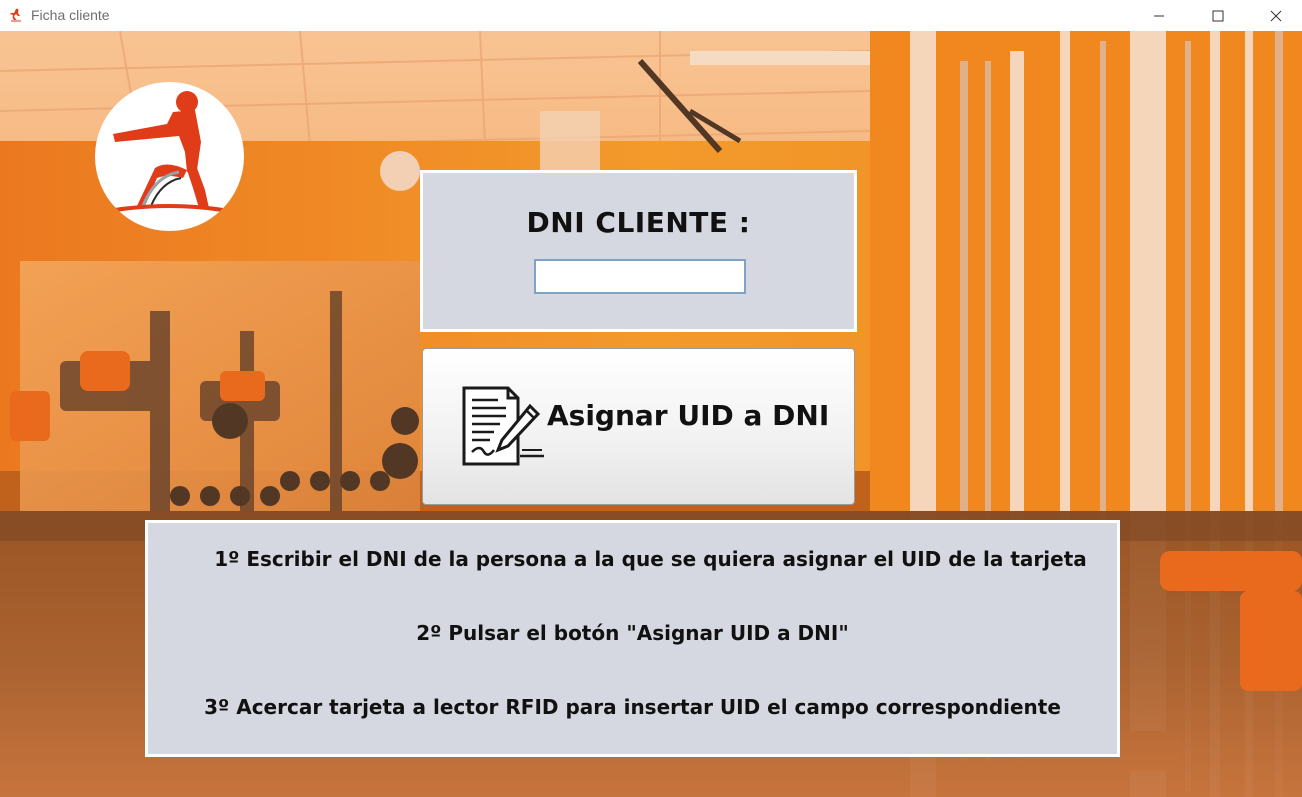 The width and height of the screenshot is (1302, 797). What do you see at coordinates (503, 426) in the screenshot?
I see `contract-sign-icon` at bounding box center [503, 426].